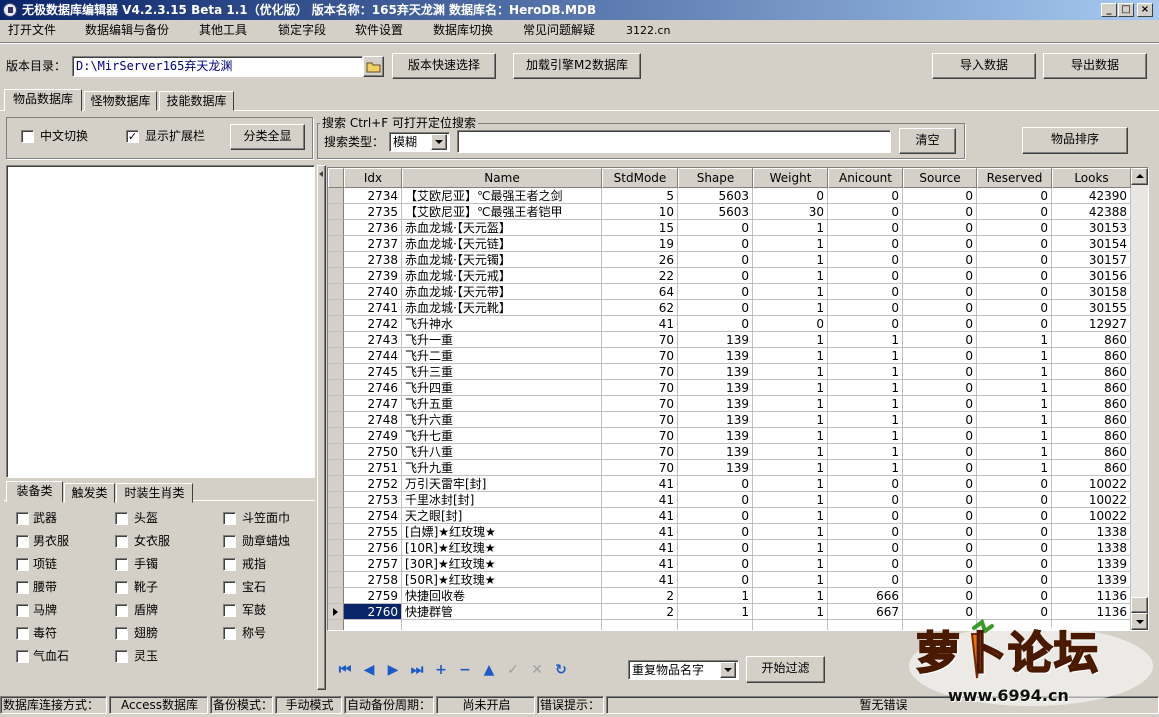  Describe the element at coordinates (229, 587) in the screenshot. I see `checkbox-gem` at that location.